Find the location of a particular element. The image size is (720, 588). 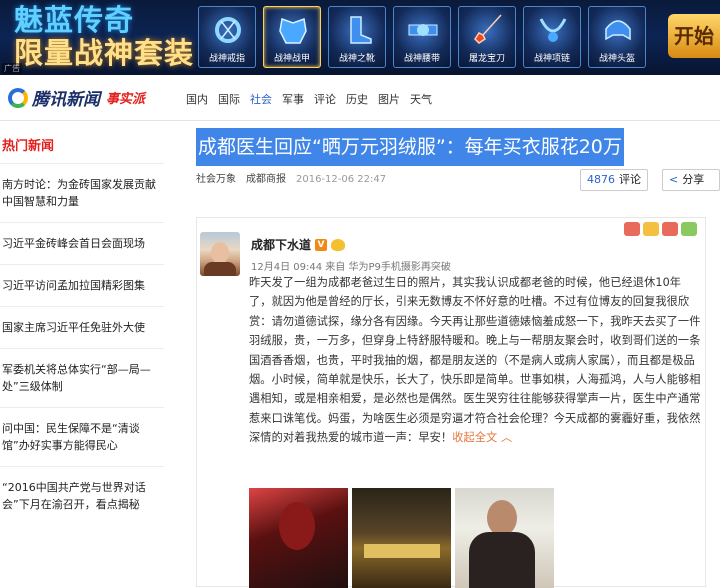

post-author: 成都下水道 V is located at coordinates (298, 244).